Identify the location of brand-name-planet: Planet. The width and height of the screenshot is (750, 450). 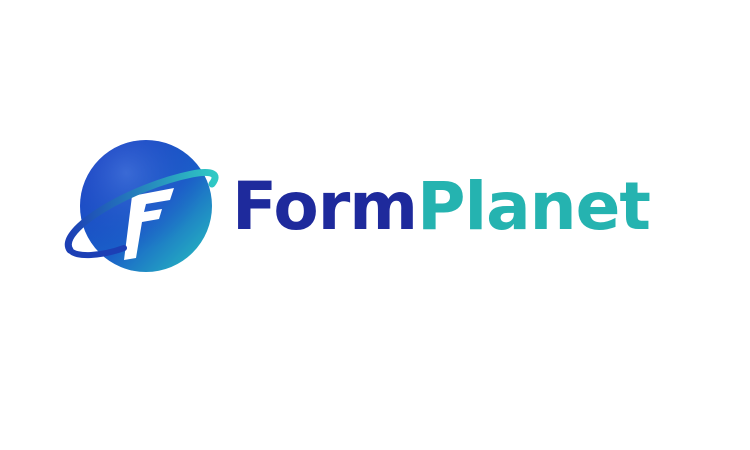
(534, 206).